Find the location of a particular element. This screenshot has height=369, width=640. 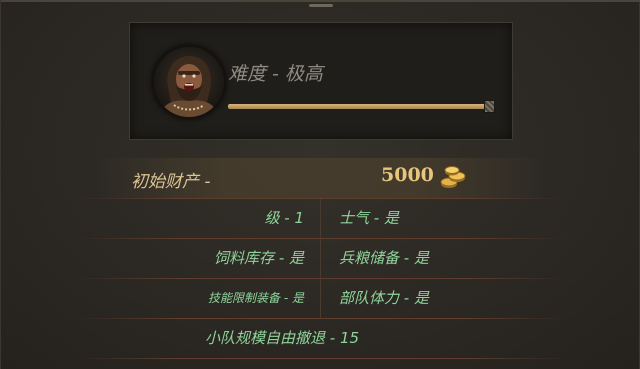

setting-level: 级 - 1 is located at coordinates (284, 218).